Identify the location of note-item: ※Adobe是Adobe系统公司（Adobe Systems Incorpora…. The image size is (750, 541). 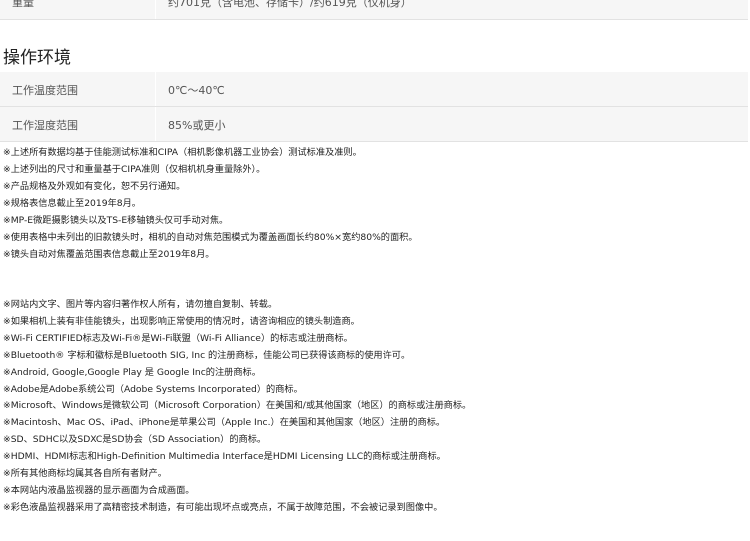
(153, 389).